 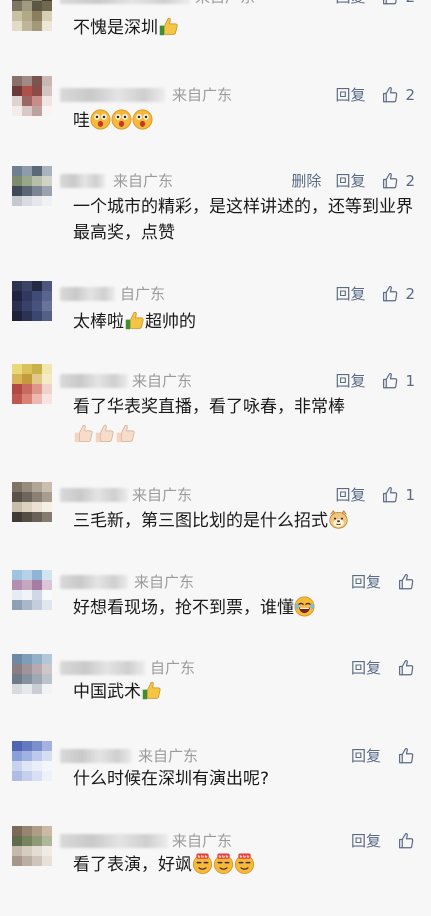 I want to click on like-count: 1, so click(x=410, y=381).